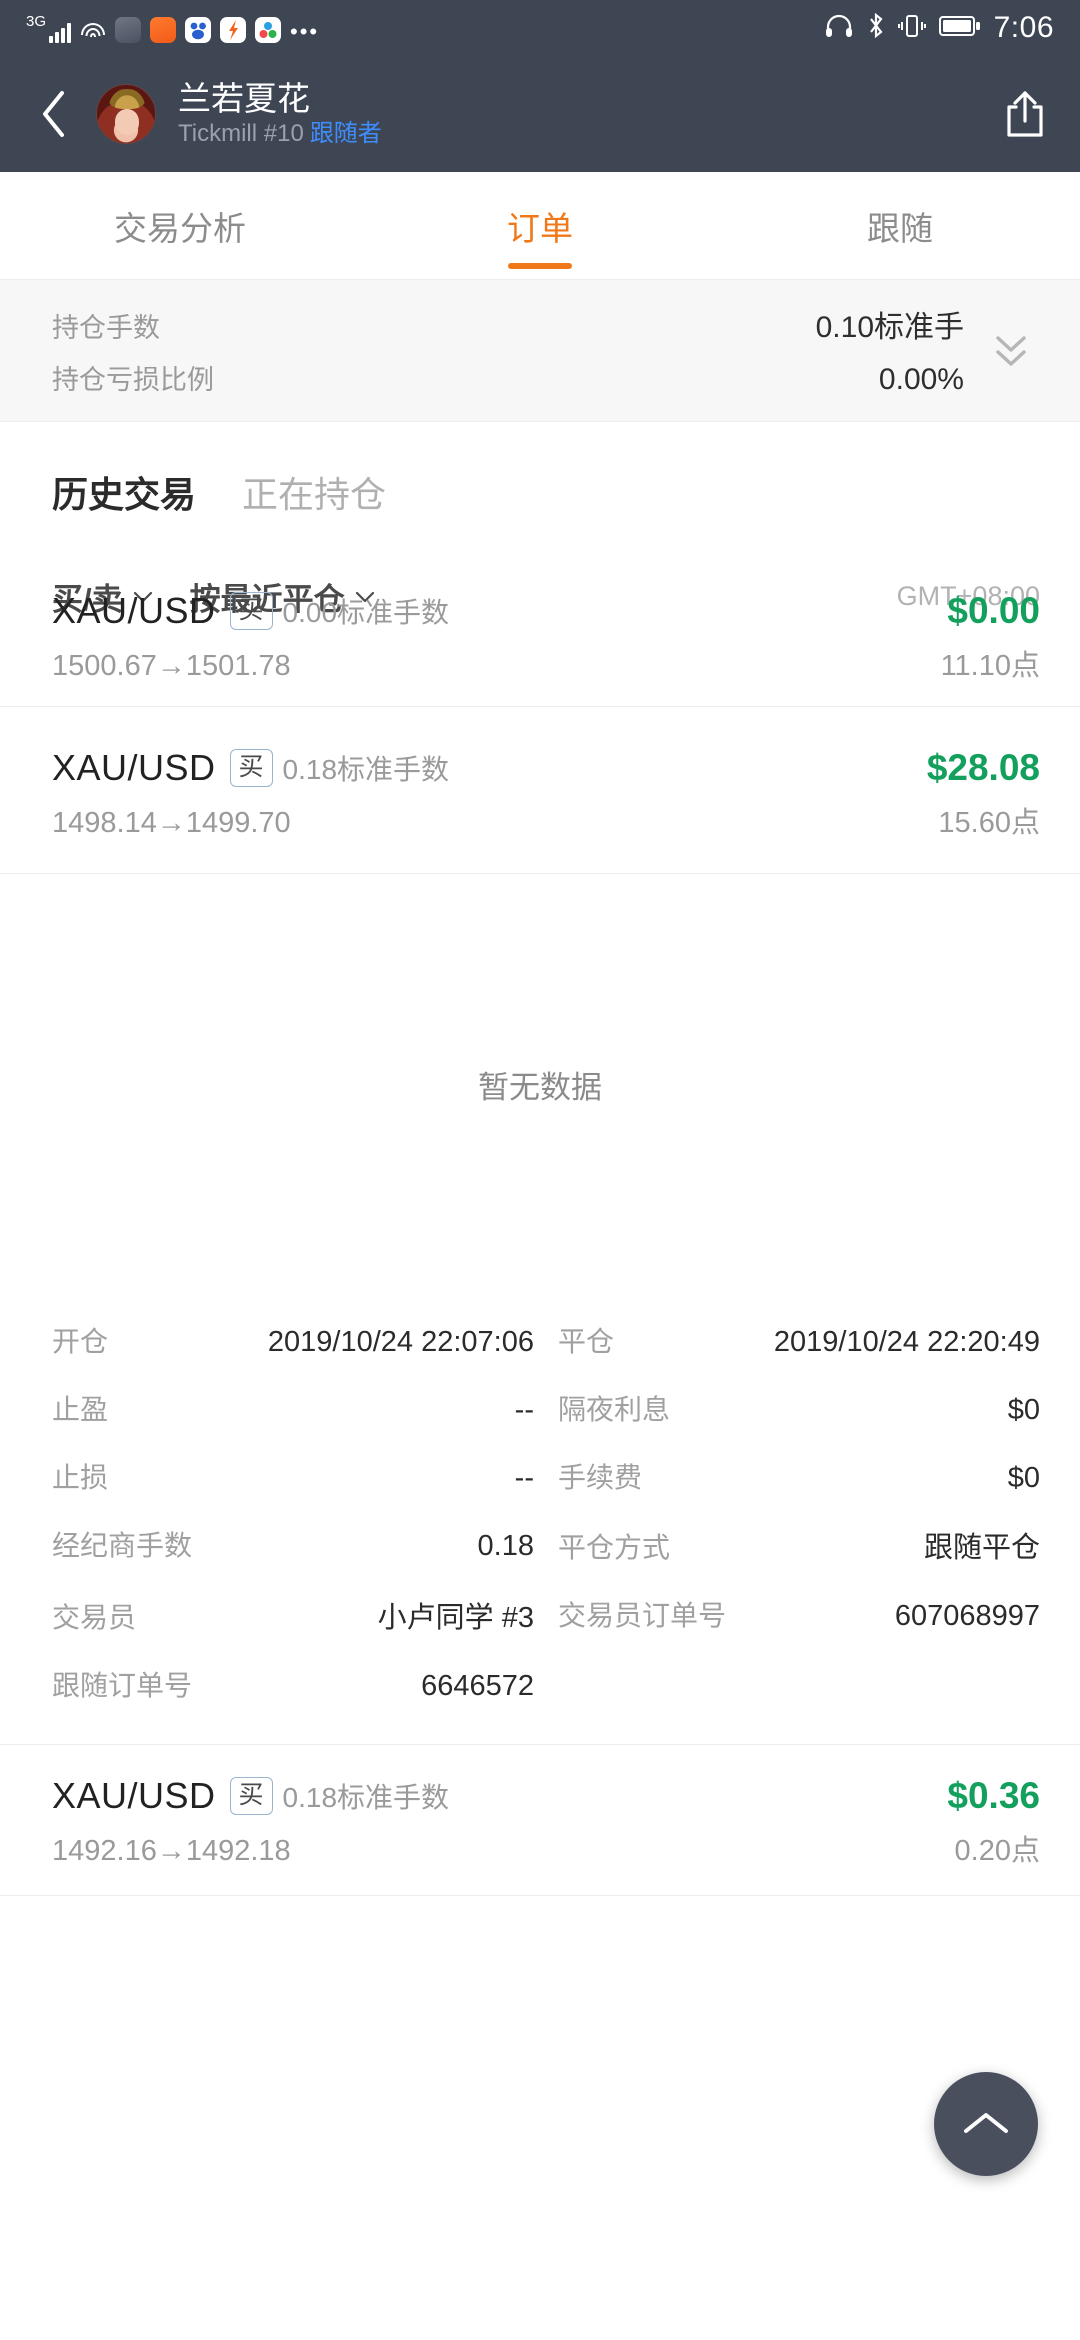 Image resolution: width=1080 pixels, height=2340 pixels. Describe the element at coordinates (163, 29) in the screenshot. I see `alipay-icon` at that location.